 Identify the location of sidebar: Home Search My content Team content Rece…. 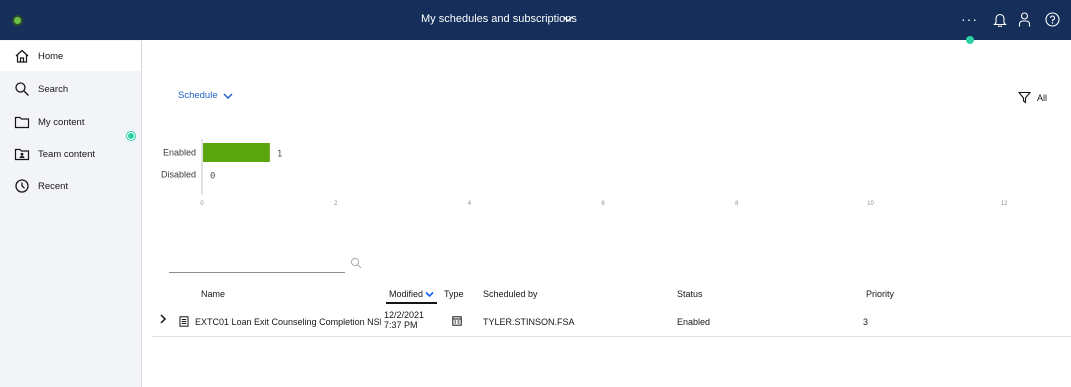
(71, 213).